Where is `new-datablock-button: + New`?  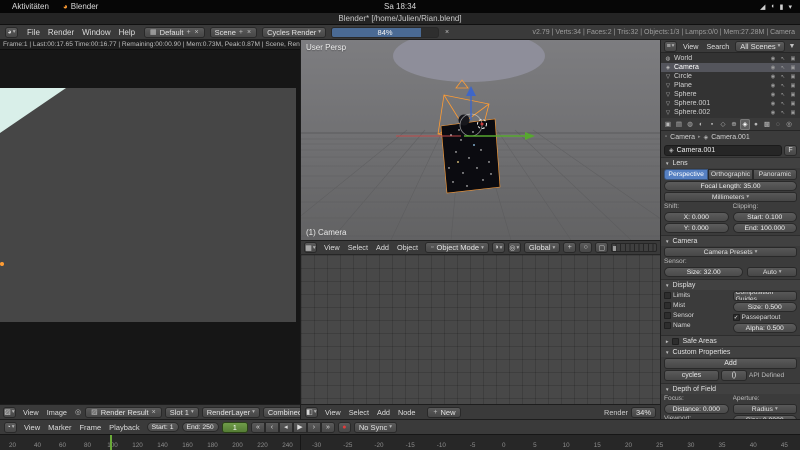
new-datablock-button: + New is located at coordinates (444, 412).